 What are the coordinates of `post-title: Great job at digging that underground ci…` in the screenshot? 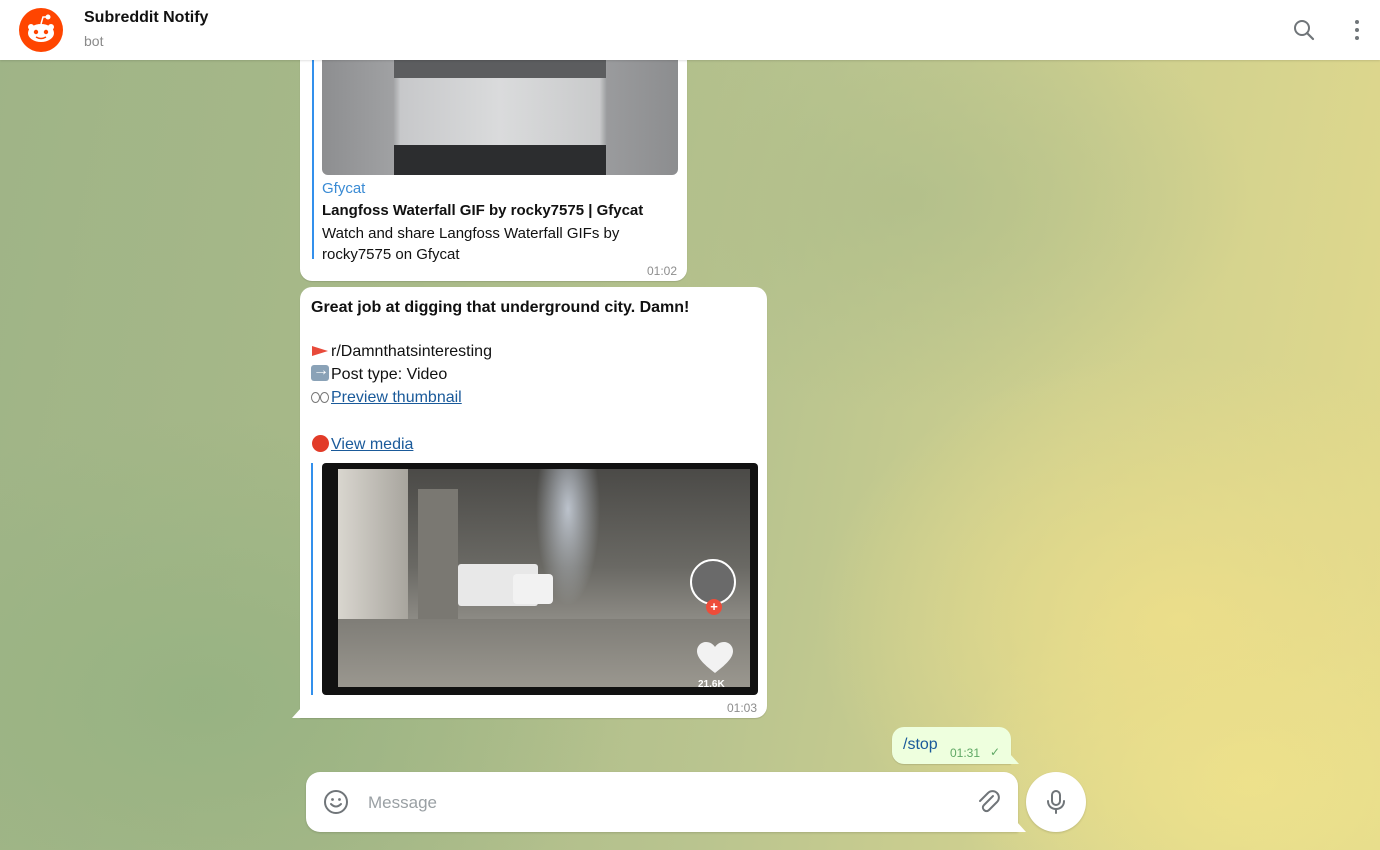 It's located at (500, 307).